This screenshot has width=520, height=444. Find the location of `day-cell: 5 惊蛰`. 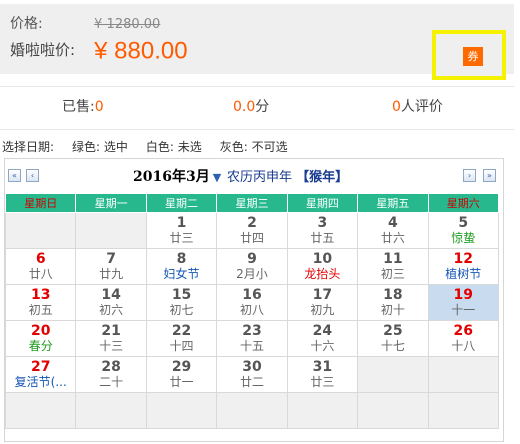

day-cell: 5 惊蛰 is located at coordinates (463, 230).